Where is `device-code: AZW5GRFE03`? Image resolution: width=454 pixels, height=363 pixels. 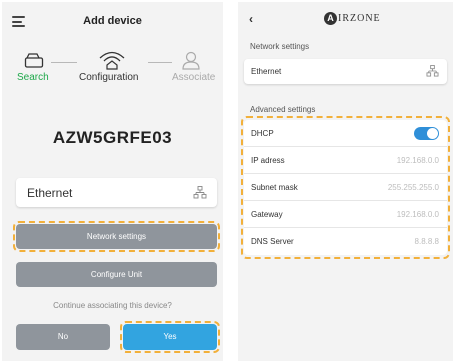 device-code: AZW5GRFE03 is located at coordinates (112, 137).